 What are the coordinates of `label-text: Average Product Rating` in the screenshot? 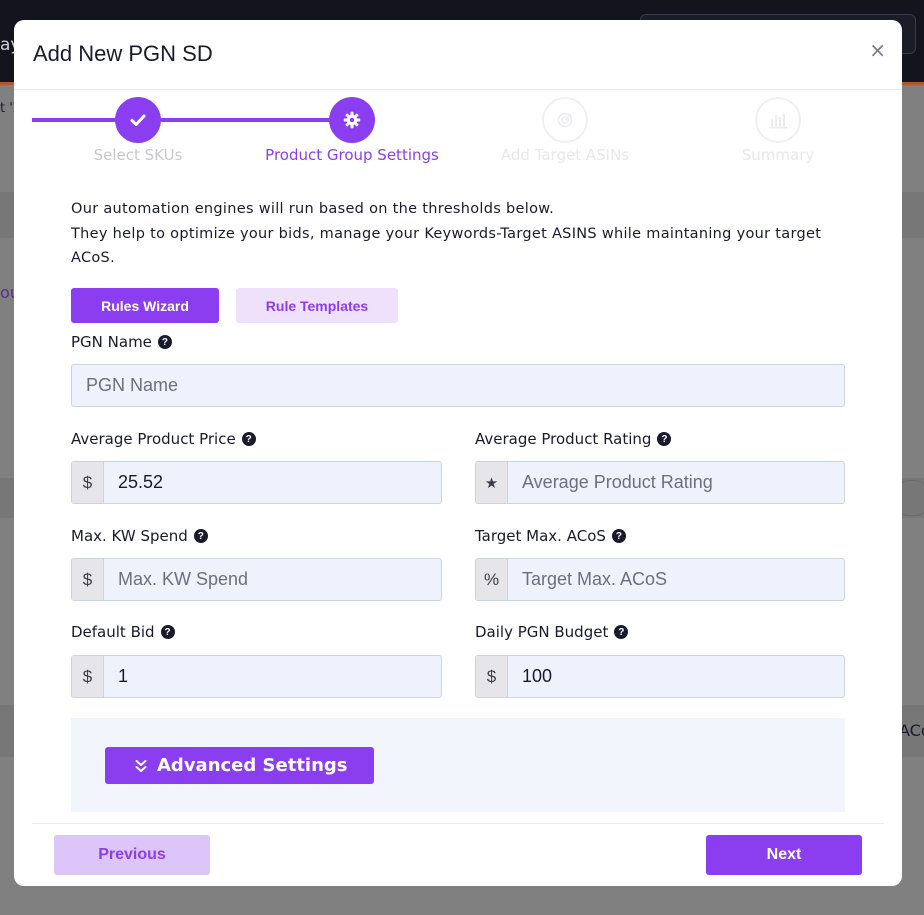 It's located at (563, 439).